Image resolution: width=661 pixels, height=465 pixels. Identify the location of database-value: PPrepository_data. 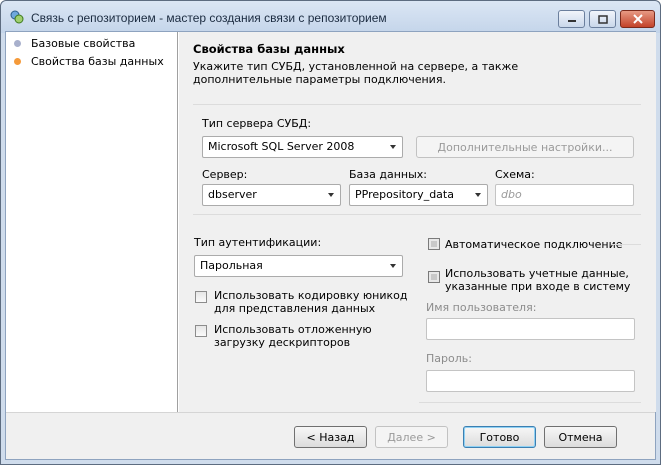
(404, 194).